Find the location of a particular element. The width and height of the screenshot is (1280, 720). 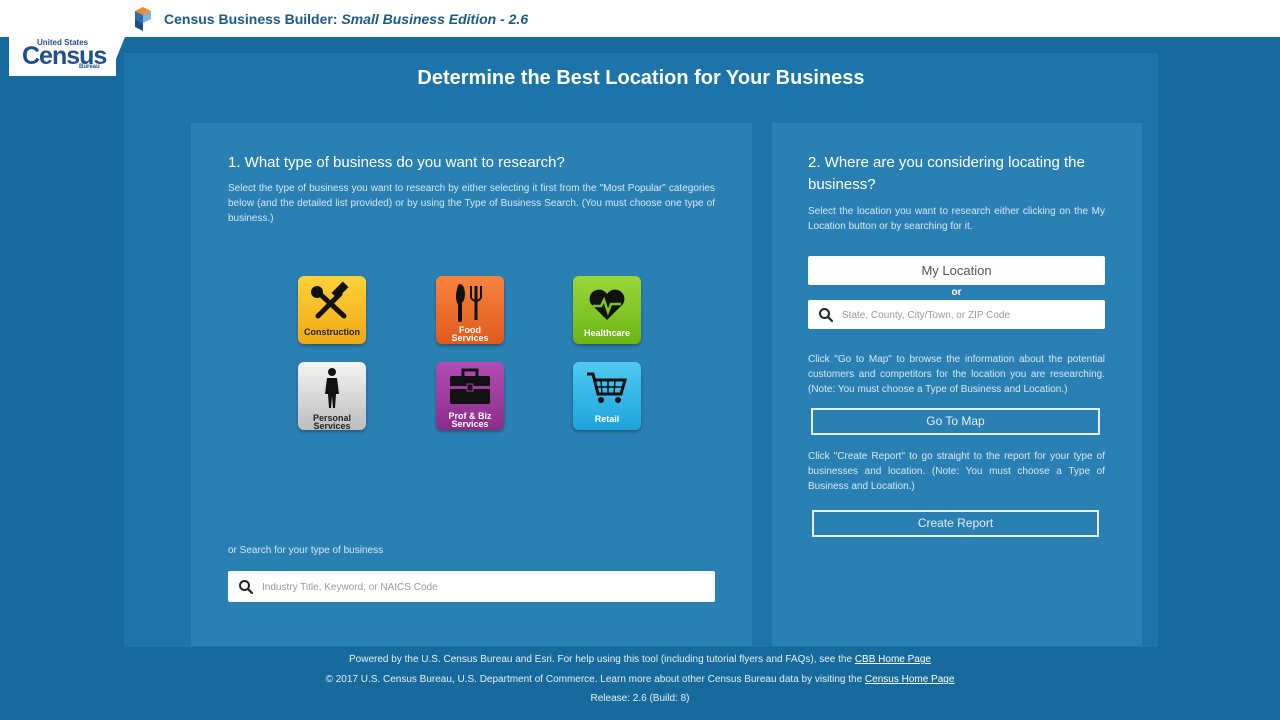

location-search-input is located at coordinates (969, 315).